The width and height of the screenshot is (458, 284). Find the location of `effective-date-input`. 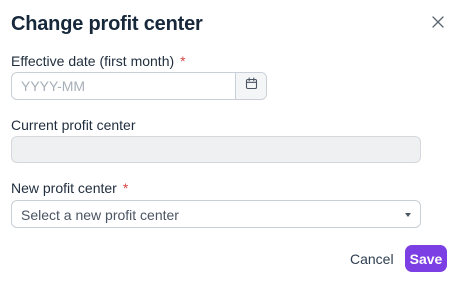

effective-date-input is located at coordinates (123, 86).